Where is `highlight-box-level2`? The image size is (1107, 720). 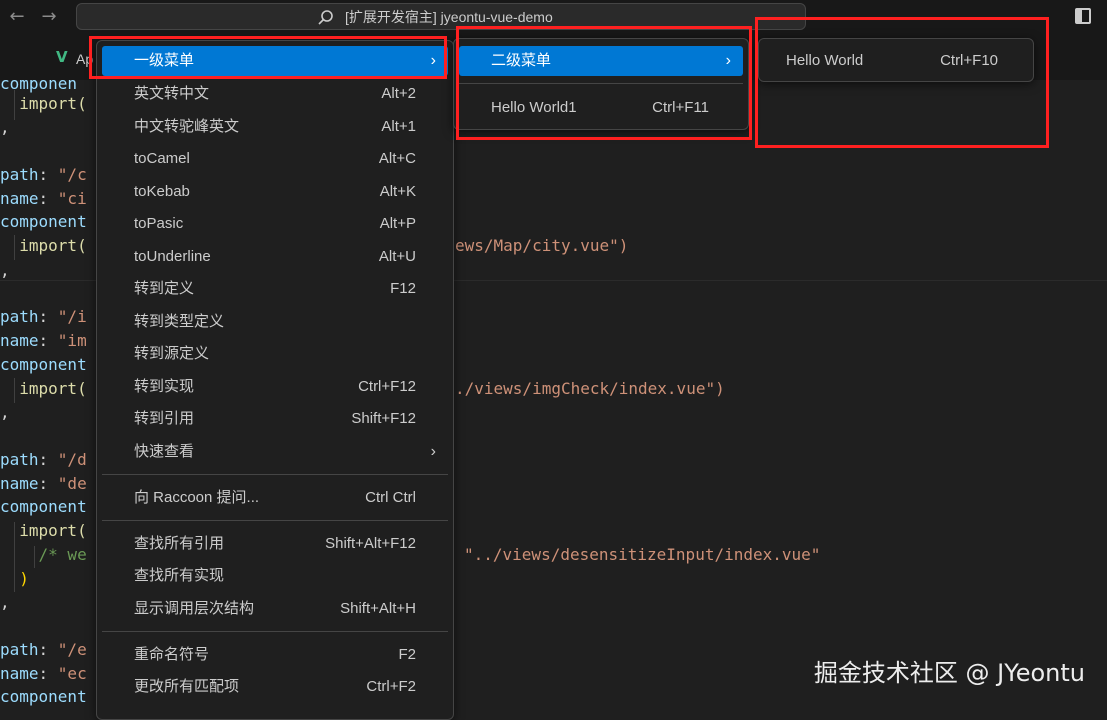
highlight-box-level2 is located at coordinates (604, 83).